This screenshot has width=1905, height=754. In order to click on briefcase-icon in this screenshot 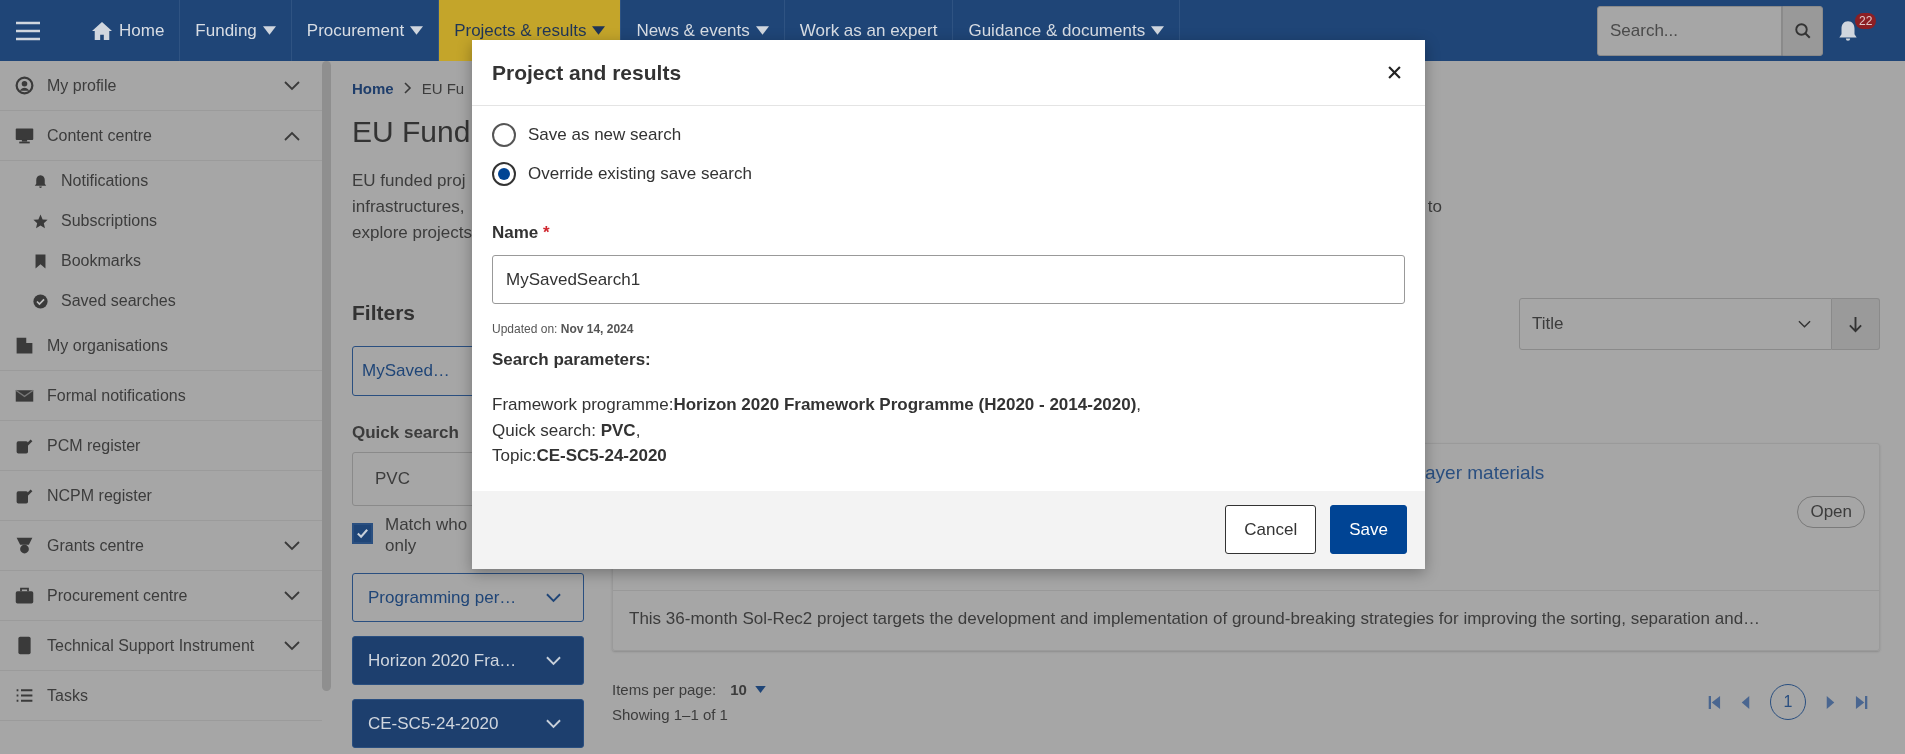, I will do `click(24, 595)`.